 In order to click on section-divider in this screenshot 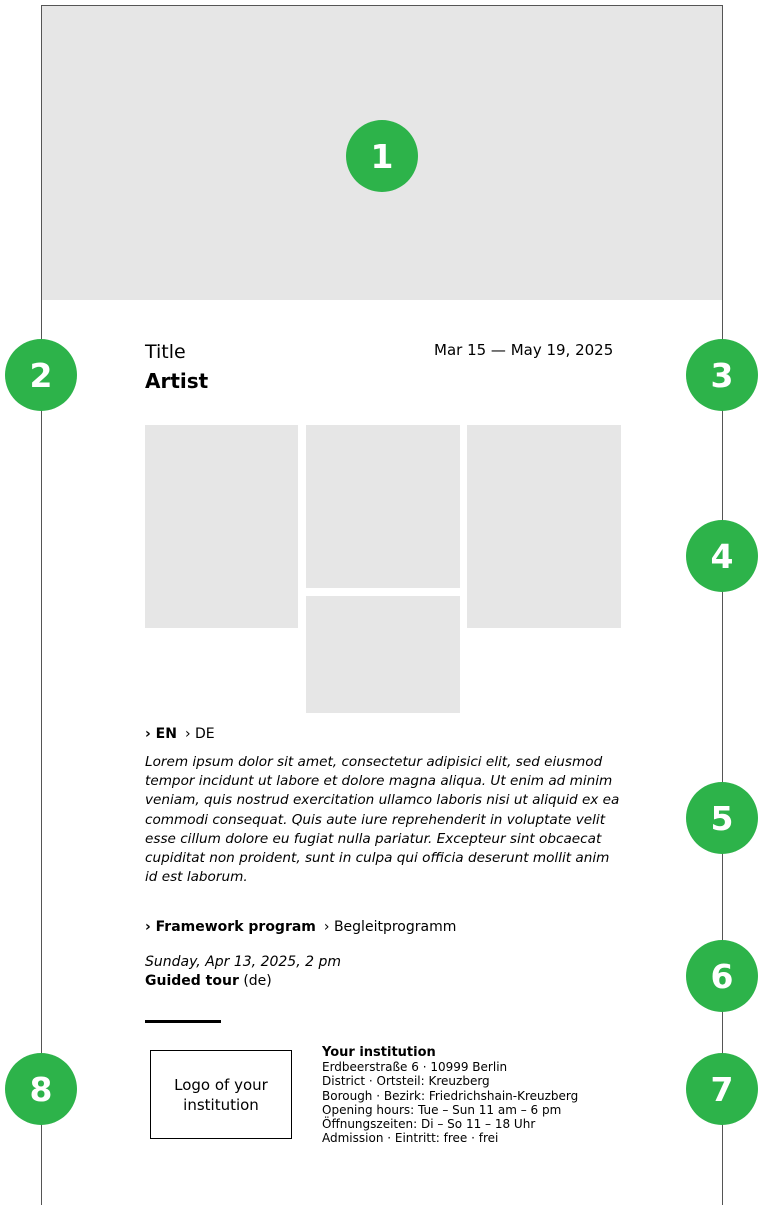, I will do `click(183, 1021)`.